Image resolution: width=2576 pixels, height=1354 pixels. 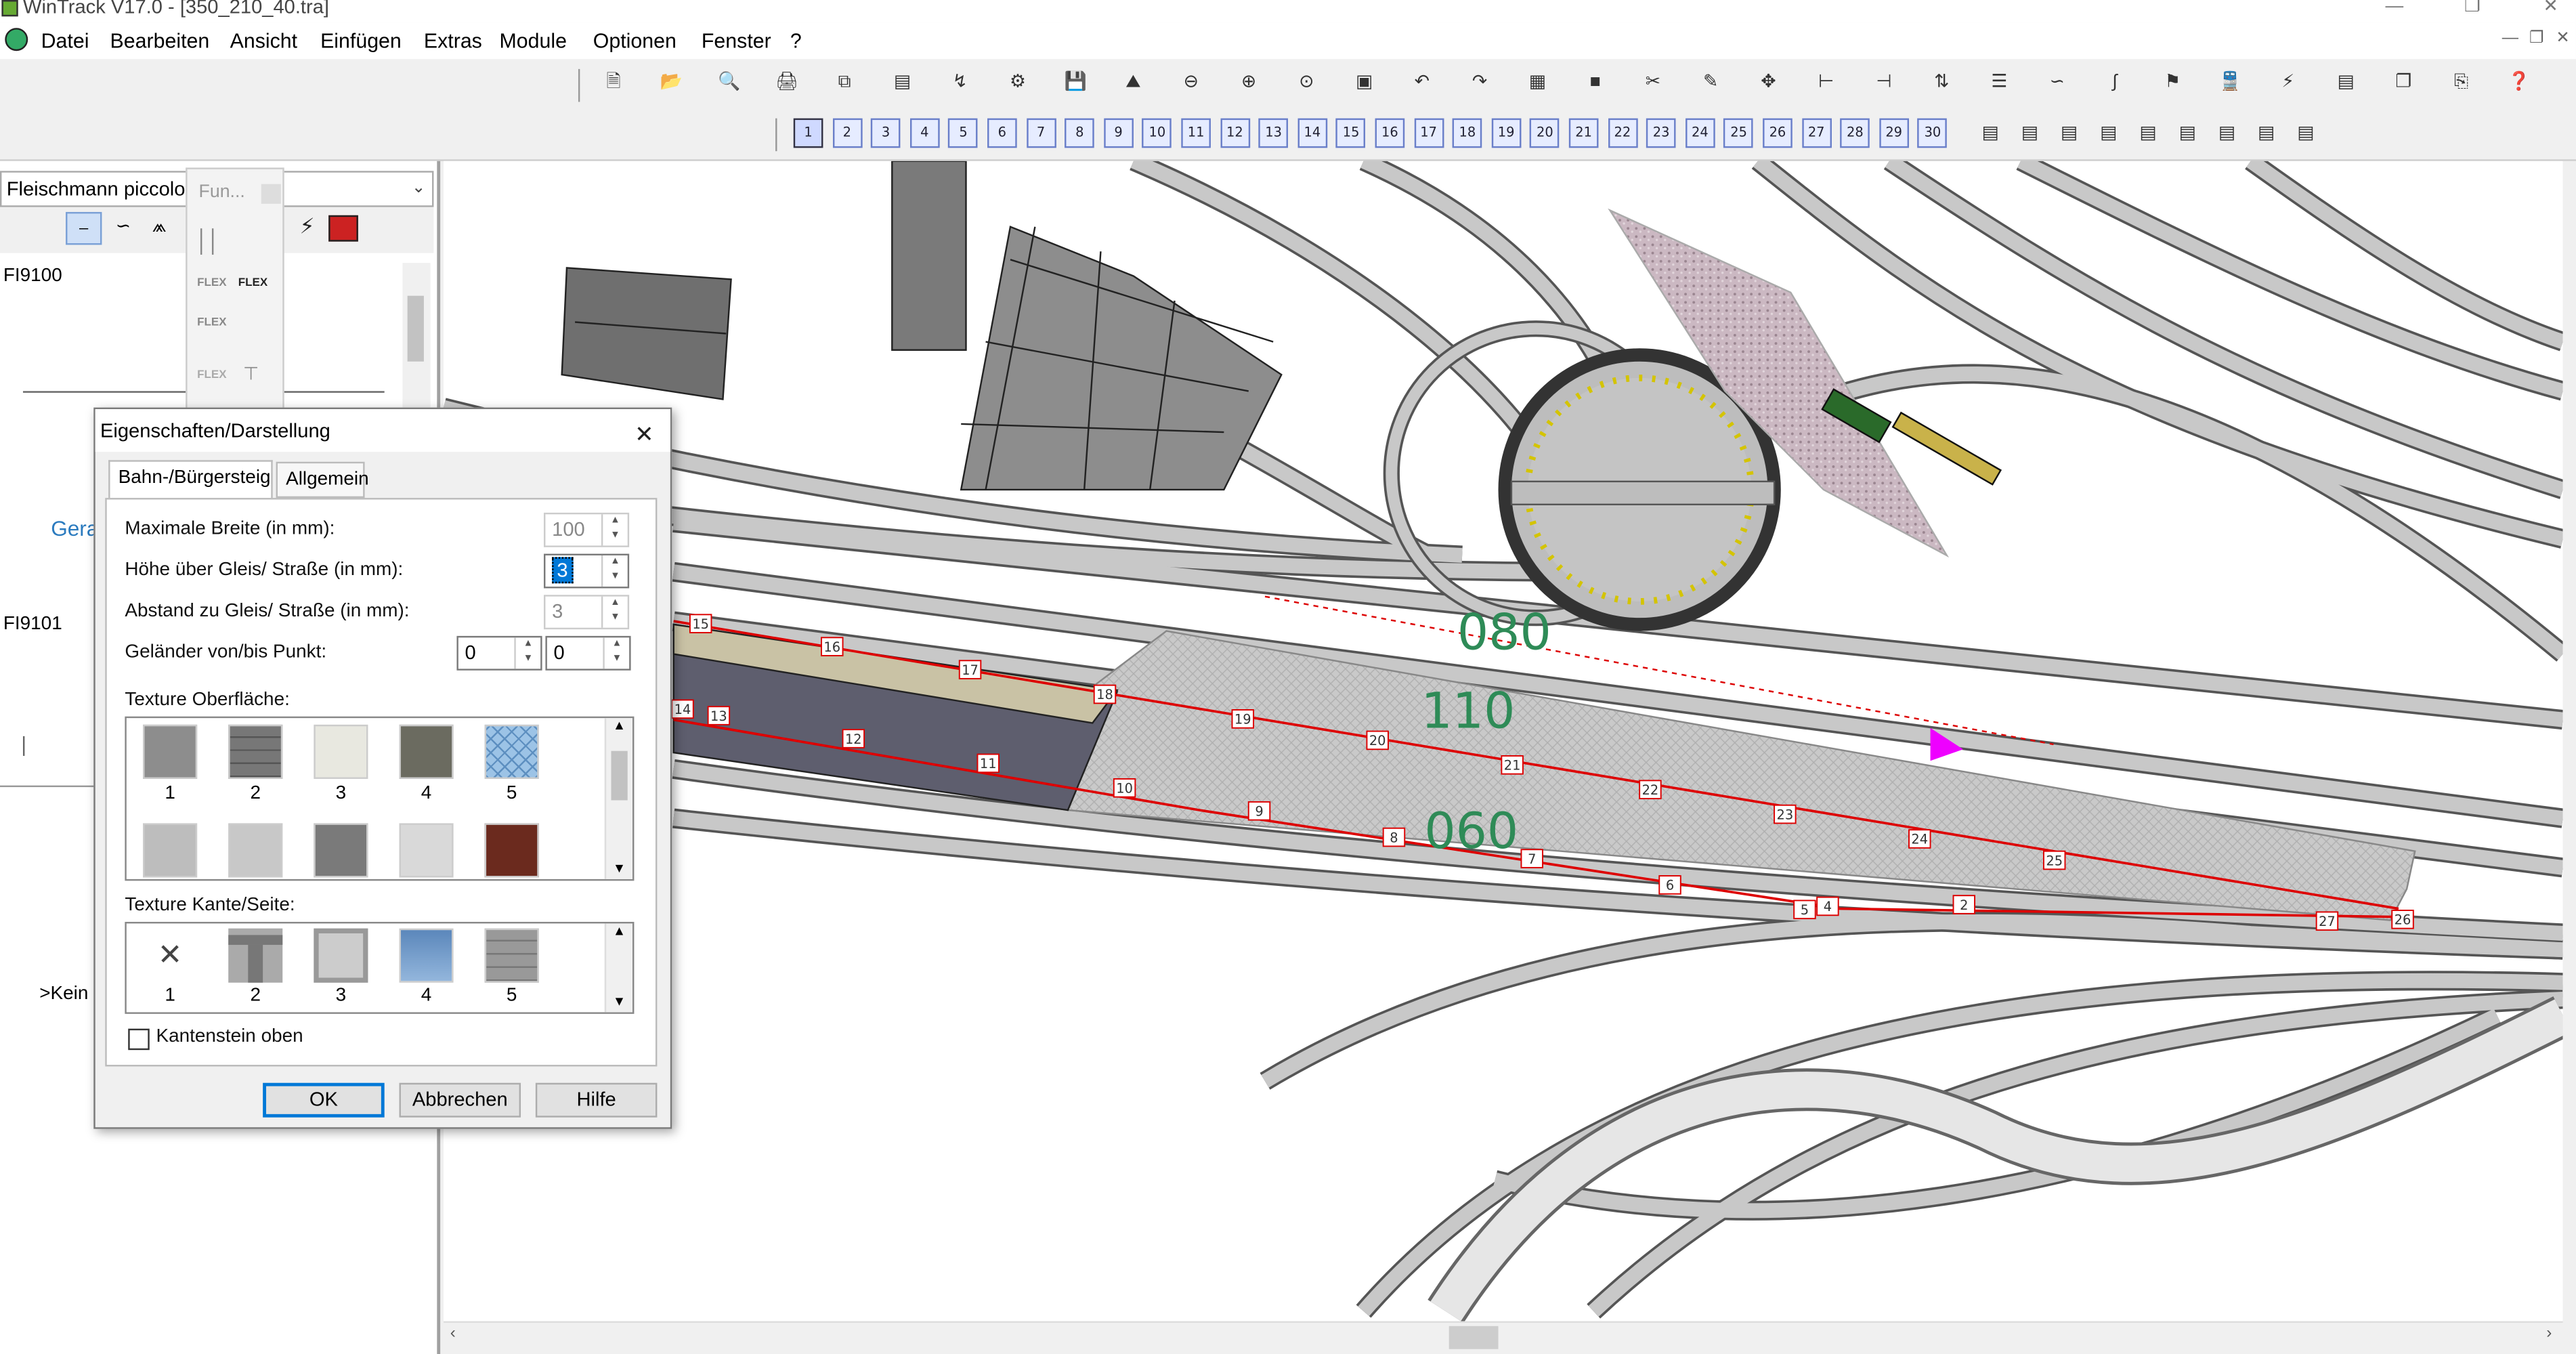 I want to click on texture-edge-scrollbar: ▲ ▼, so click(x=618, y=968).